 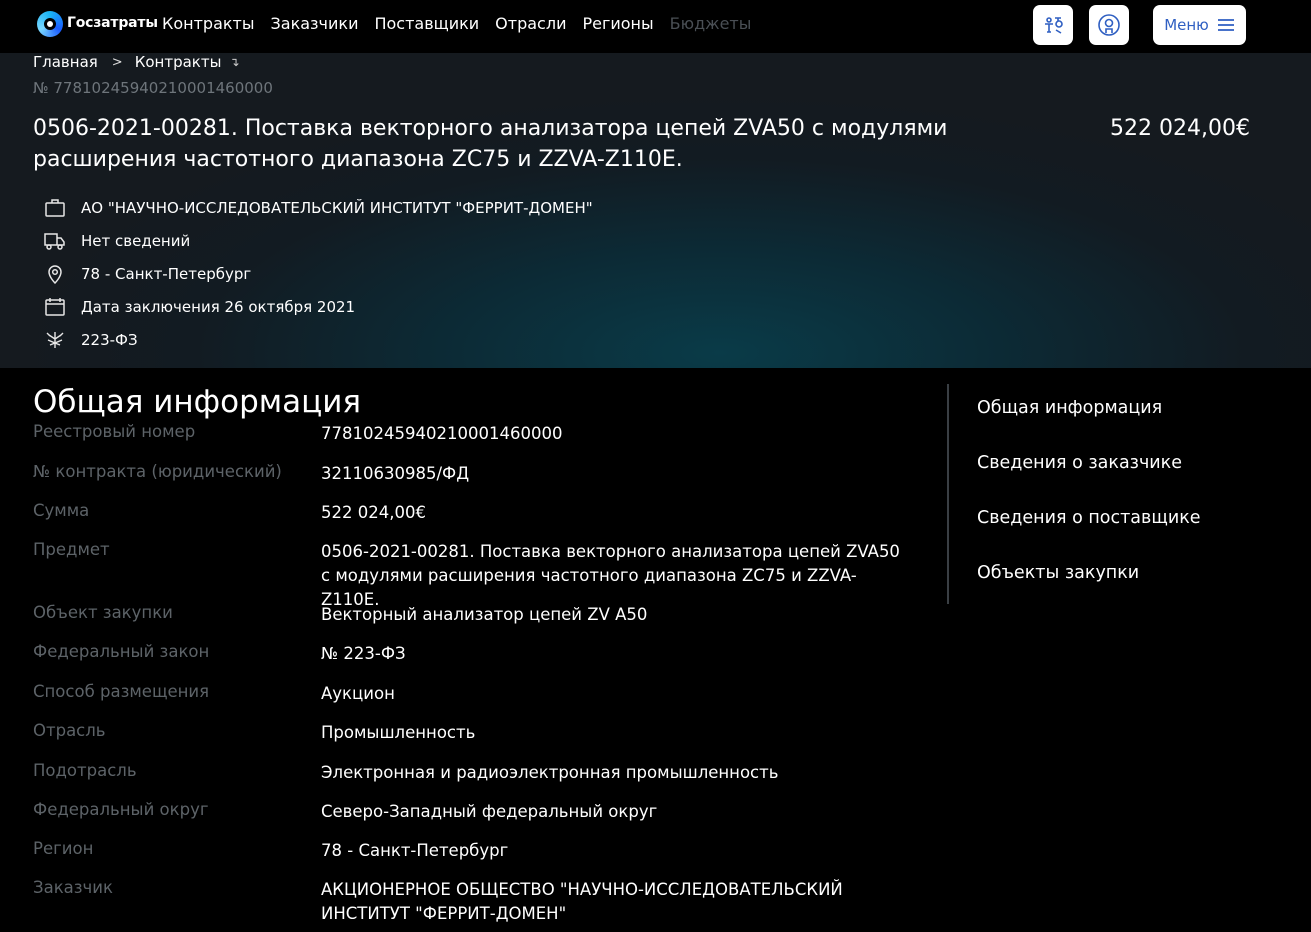 What do you see at coordinates (1089, 480) in the screenshot?
I see `toc-customer-info: Сведения о заказчике` at bounding box center [1089, 480].